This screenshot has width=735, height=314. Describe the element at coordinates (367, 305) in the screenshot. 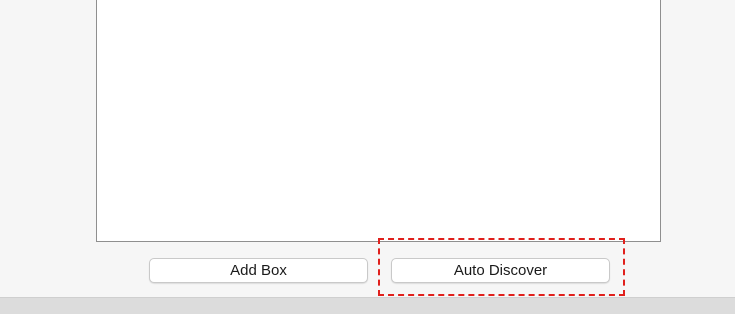

I see `bottom-bar` at that location.